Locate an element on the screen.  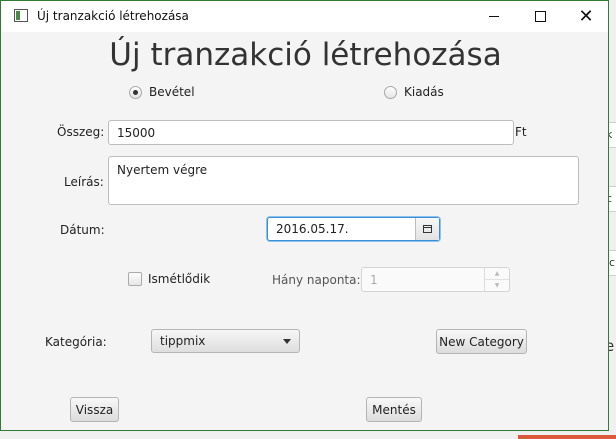
back-button: Vissza is located at coordinates (94, 409).